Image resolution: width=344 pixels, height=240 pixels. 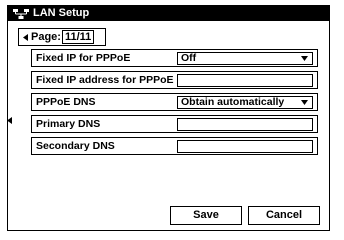 I want to click on fixed-ip-pppoe-select: Off, so click(x=245, y=58).